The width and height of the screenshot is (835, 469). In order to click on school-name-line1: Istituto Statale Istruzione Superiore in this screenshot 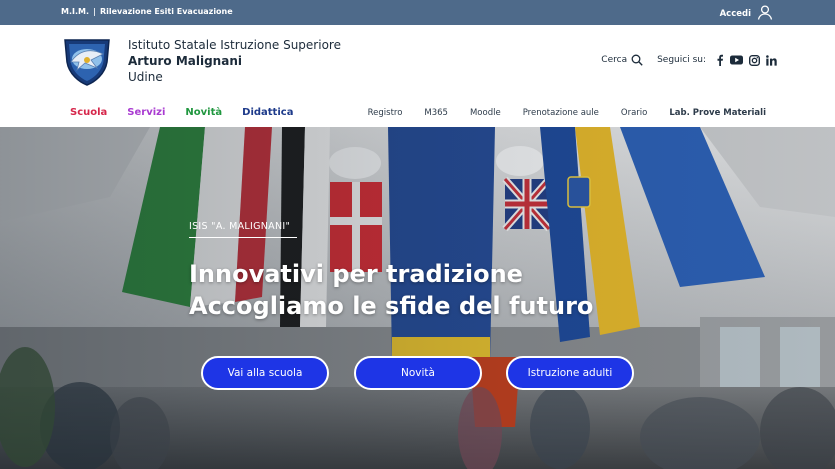, I will do `click(234, 45)`.